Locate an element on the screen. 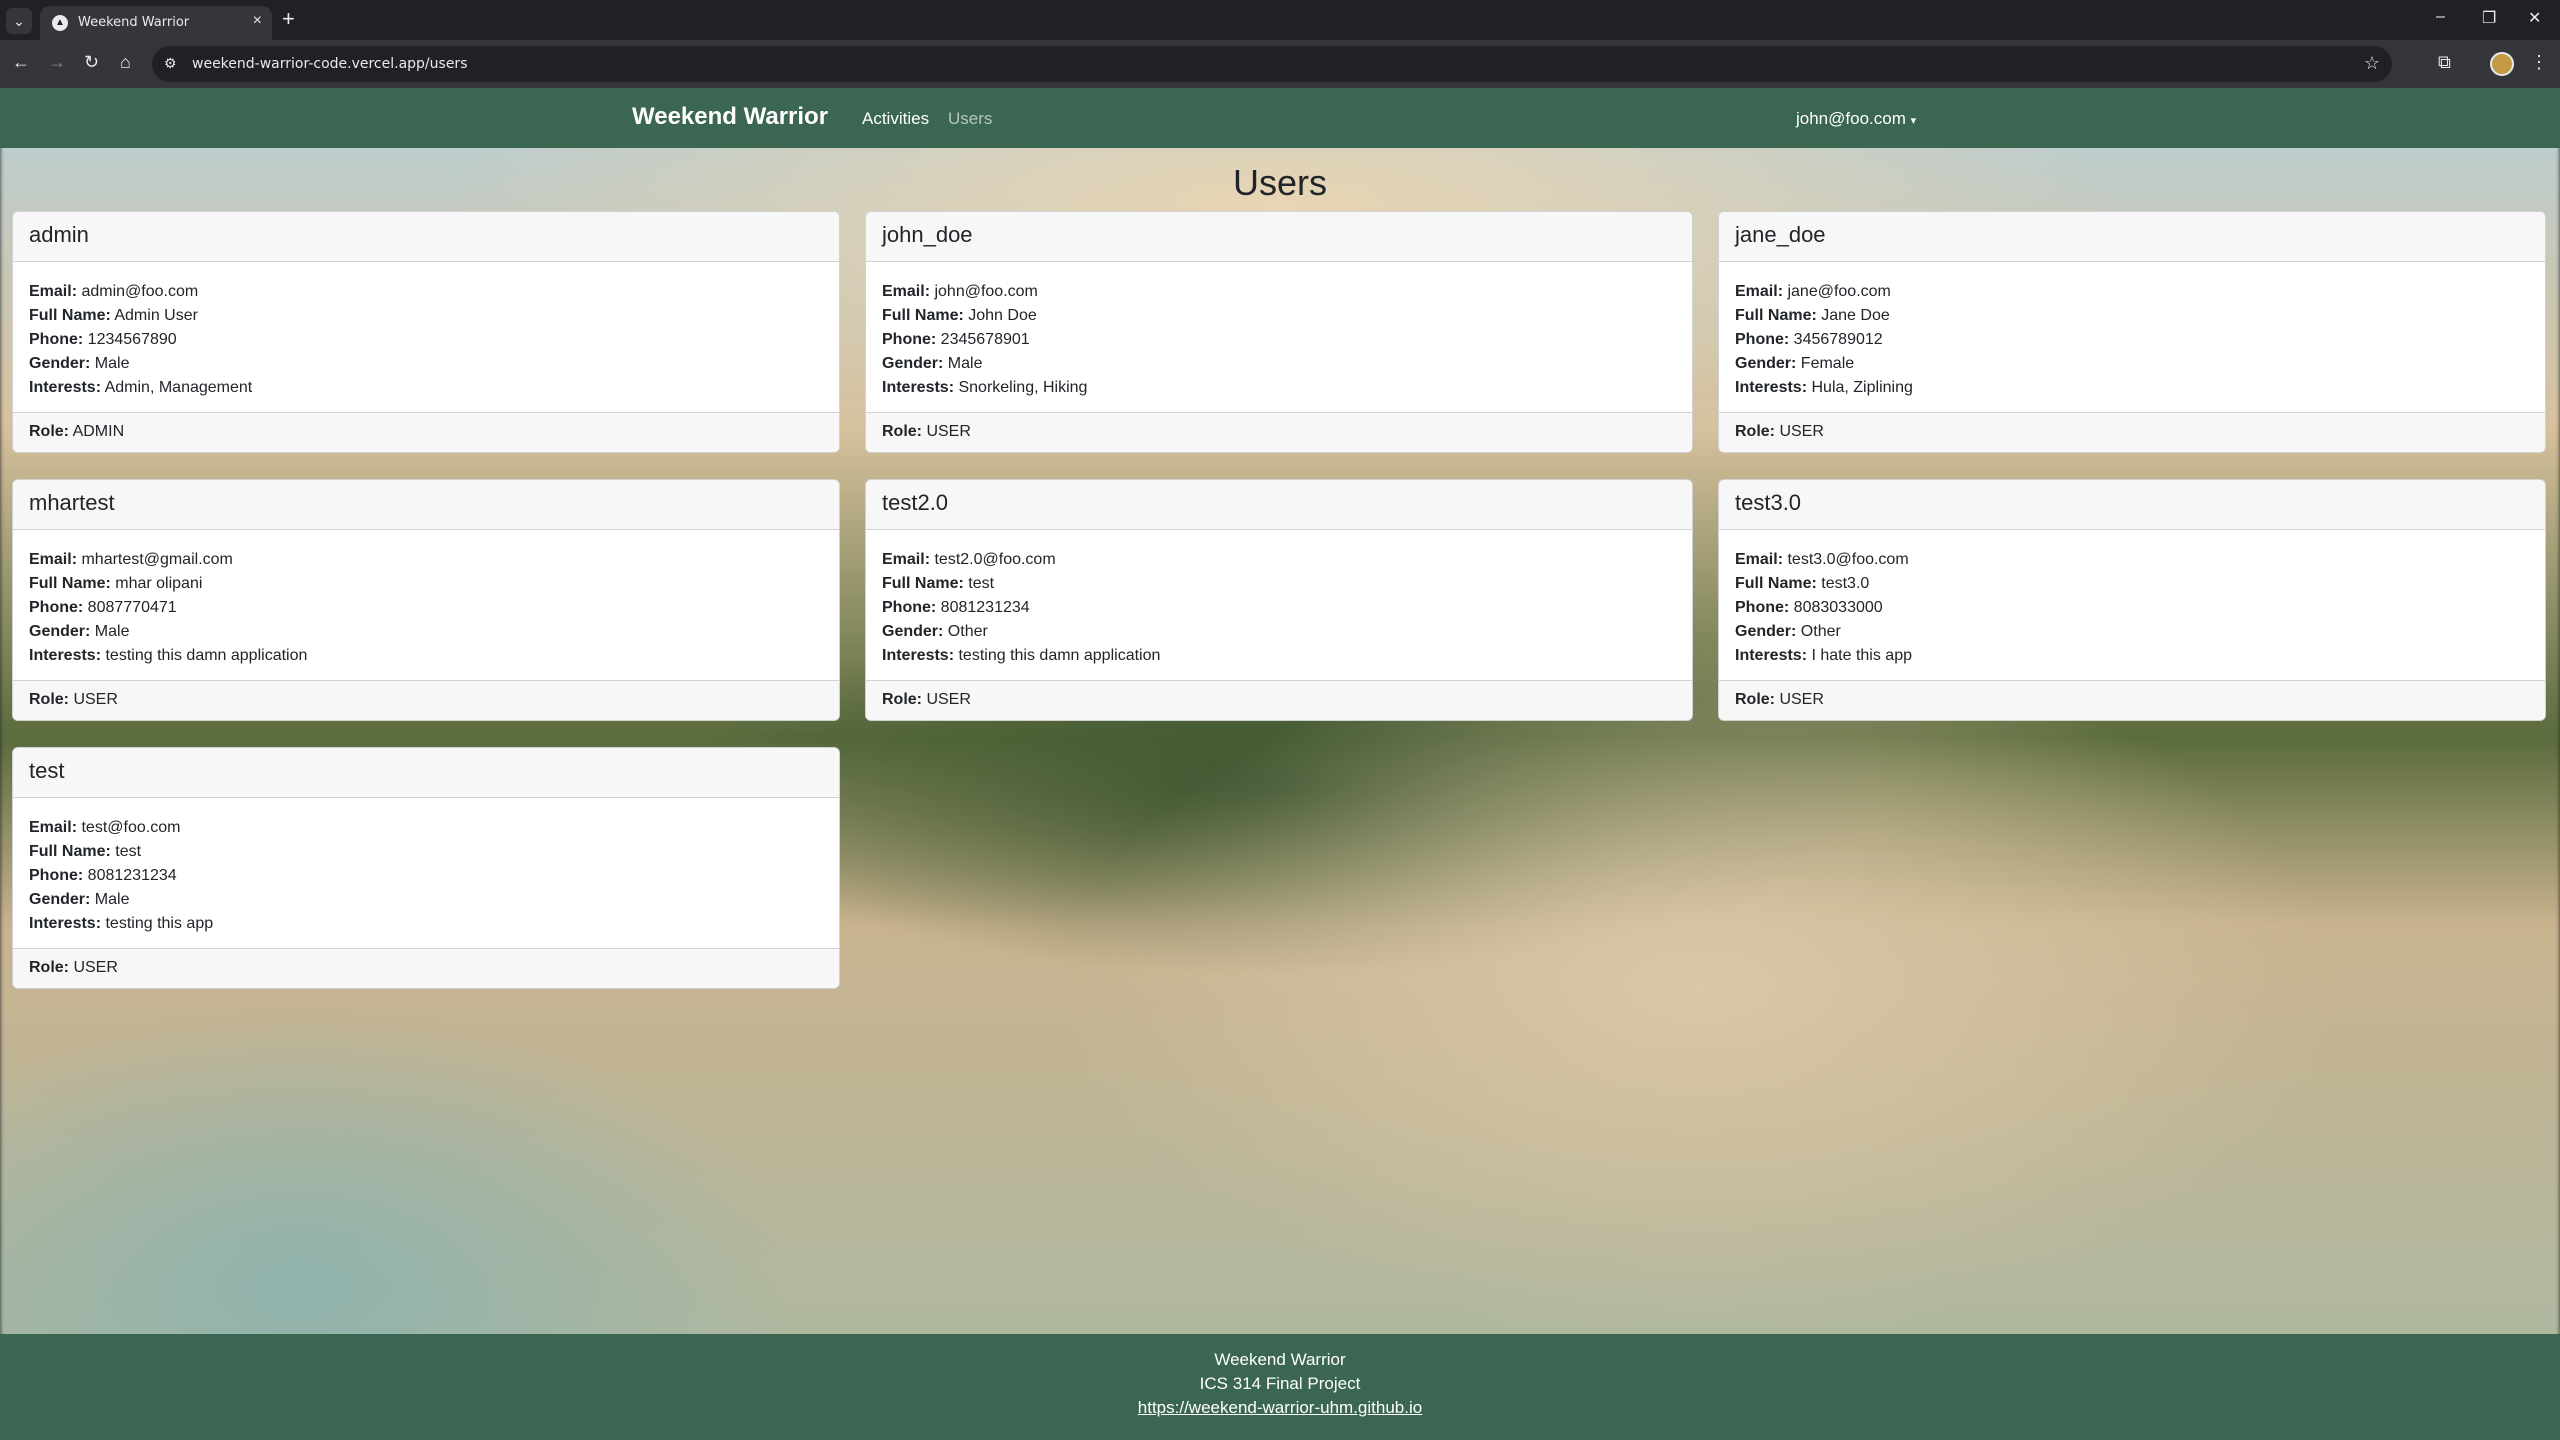 Image resolution: width=2560 pixels, height=1440 pixels. email-value: jane@foo.com is located at coordinates (1839, 291).